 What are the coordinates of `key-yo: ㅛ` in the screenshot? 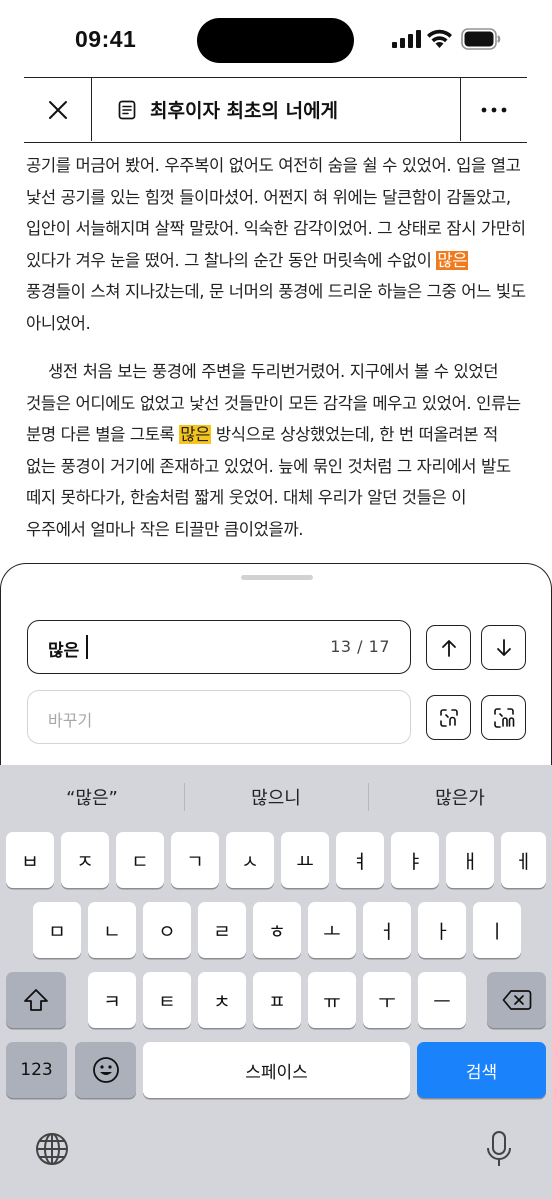 It's located at (305, 860).